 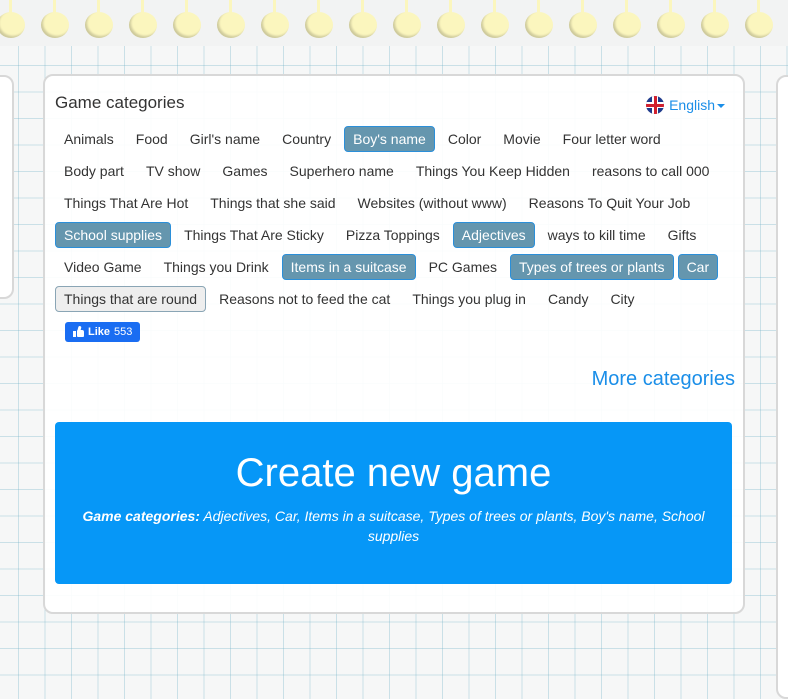 What do you see at coordinates (655, 105) in the screenshot?
I see `uk-flag-icon` at bounding box center [655, 105].